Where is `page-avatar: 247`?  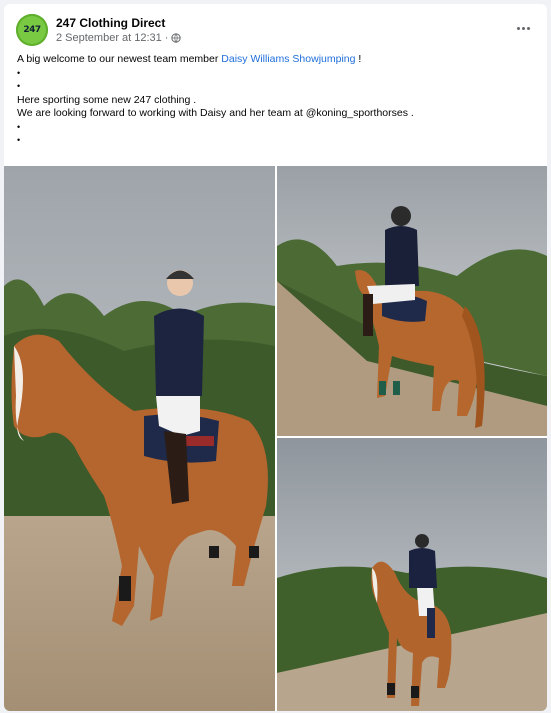
page-avatar: 247 is located at coordinates (32, 30).